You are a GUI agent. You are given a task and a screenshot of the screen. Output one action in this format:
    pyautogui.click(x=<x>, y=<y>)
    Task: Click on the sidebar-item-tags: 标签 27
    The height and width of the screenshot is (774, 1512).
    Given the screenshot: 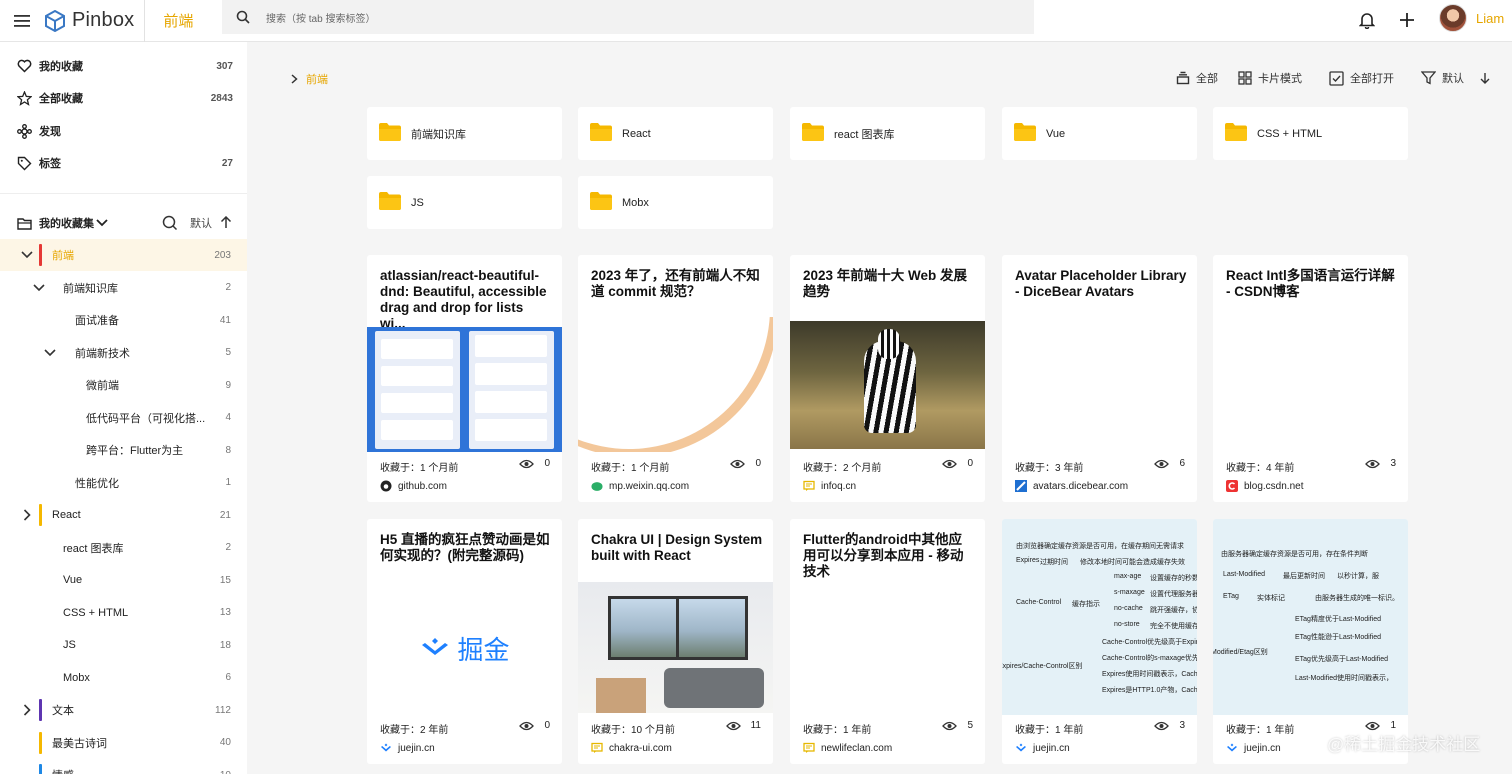 What is the action you would take?
    pyautogui.click(x=123, y=163)
    